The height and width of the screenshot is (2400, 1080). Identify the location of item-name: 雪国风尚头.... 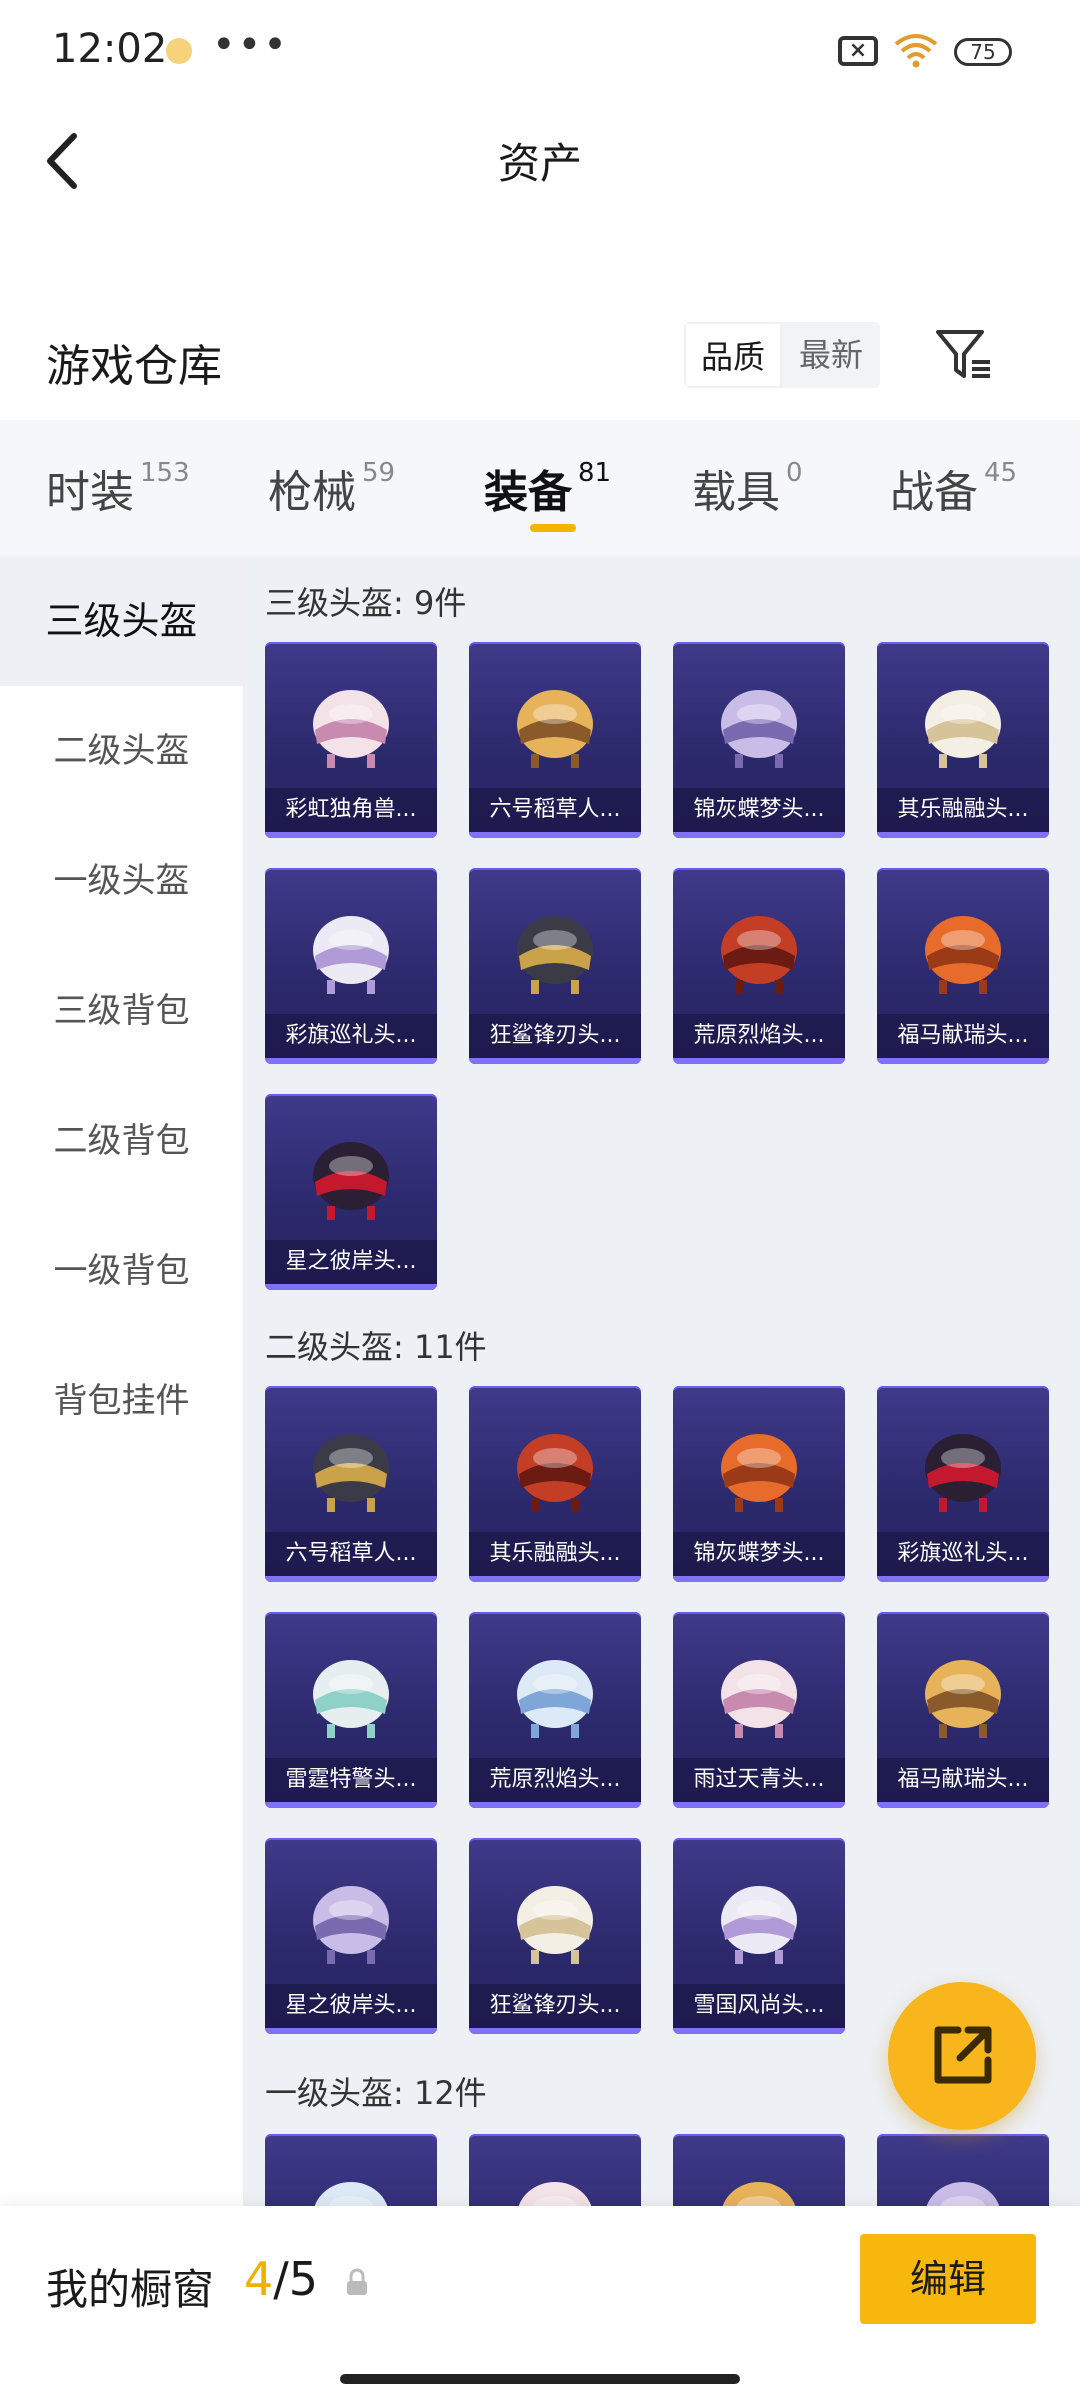
(759, 2006).